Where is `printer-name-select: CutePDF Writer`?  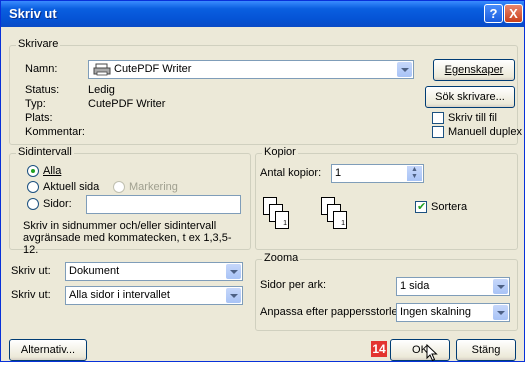 printer-name-select: CutePDF Writer is located at coordinates (251, 69).